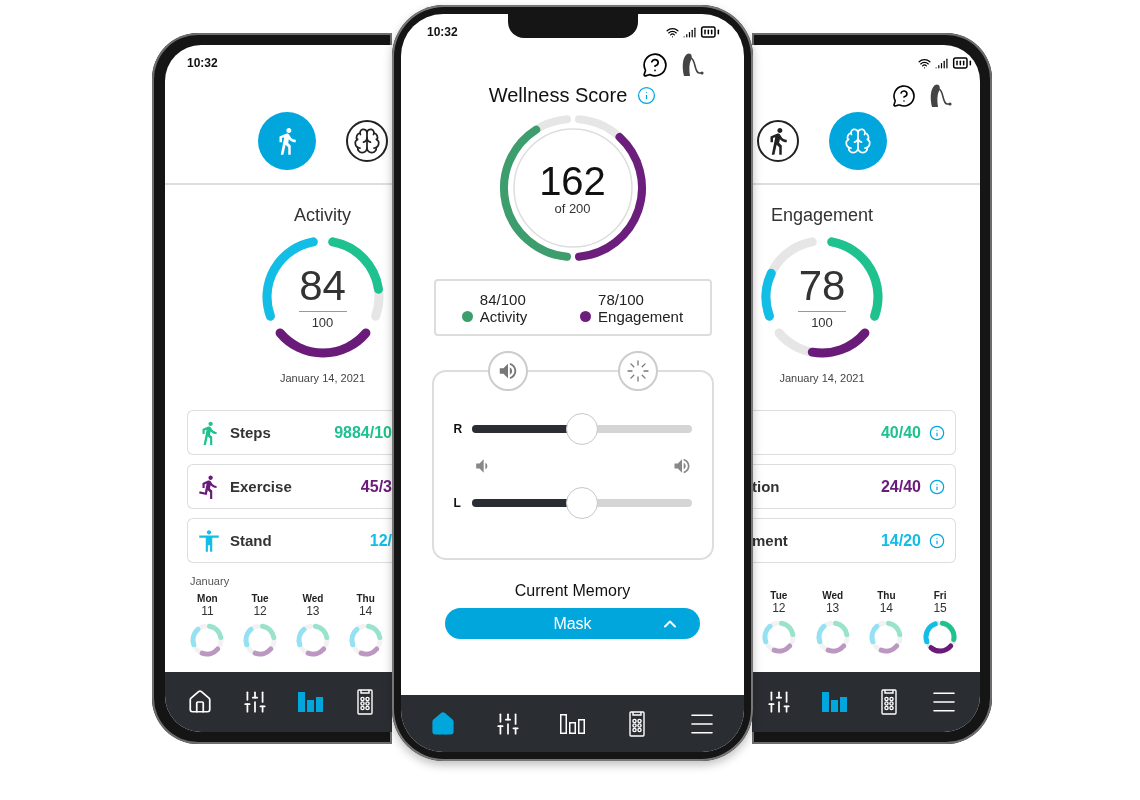  What do you see at coordinates (572, 208) in the screenshot?
I see `score-caption: of 200` at bounding box center [572, 208].